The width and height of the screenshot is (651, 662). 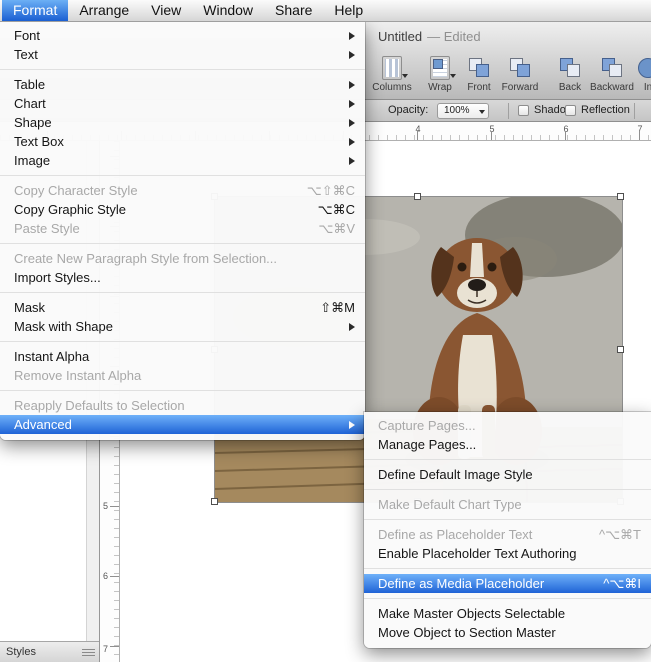 I want to click on menu-item-label: Font, so click(x=27, y=35).